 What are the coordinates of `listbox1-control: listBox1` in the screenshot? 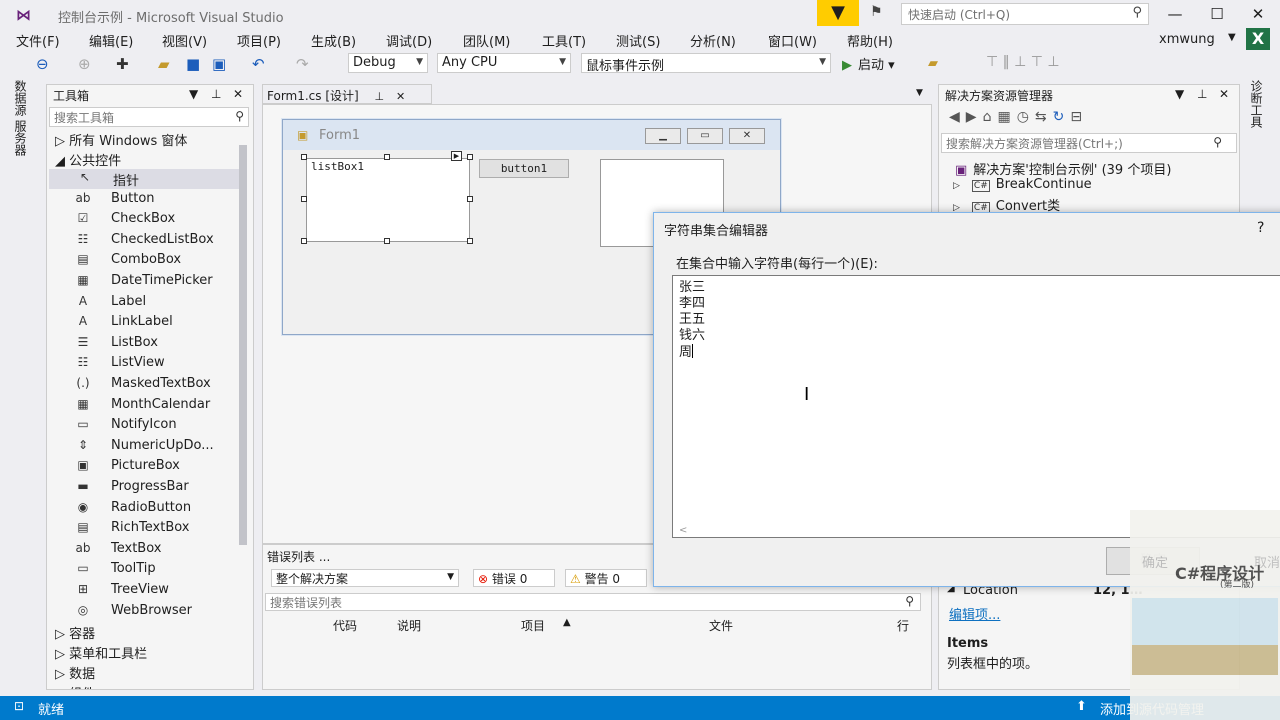 It's located at (388, 200).